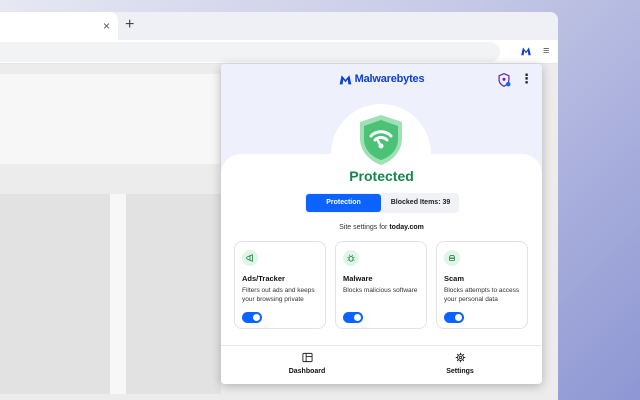 The height and width of the screenshot is (400, 640). Describe the element at coordinates (252, 317) in the screenshot. I see `ads-tracker-toggle` at that location.